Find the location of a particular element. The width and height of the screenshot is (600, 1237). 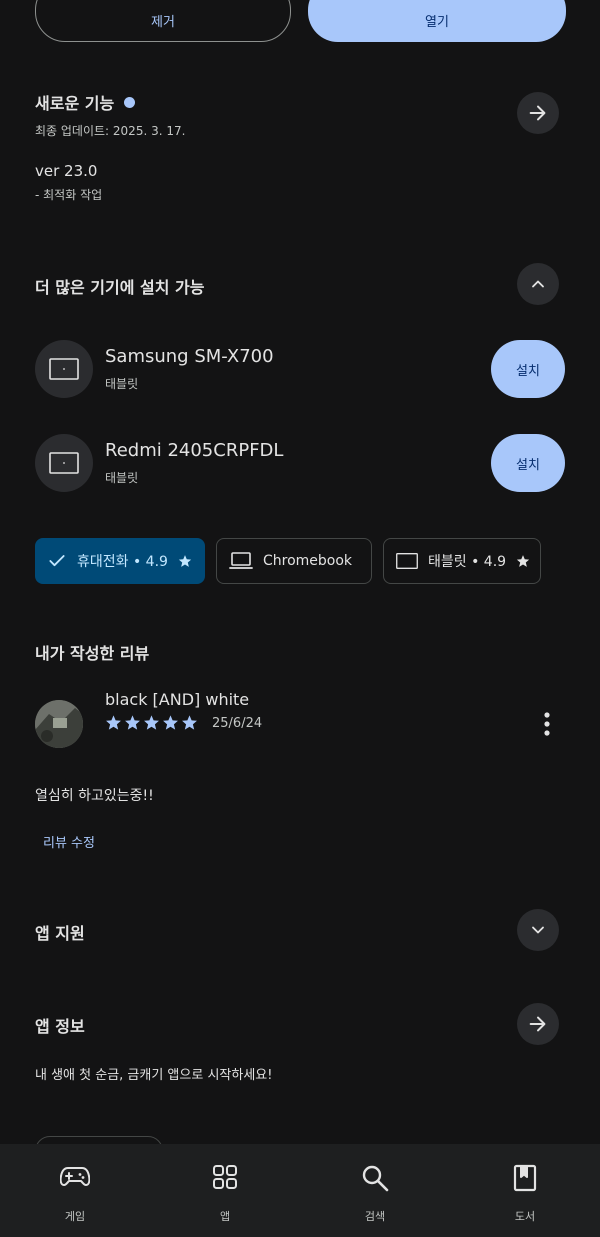

device-name-1: Samsung SM-X700 is located at coordinates (189, 356).